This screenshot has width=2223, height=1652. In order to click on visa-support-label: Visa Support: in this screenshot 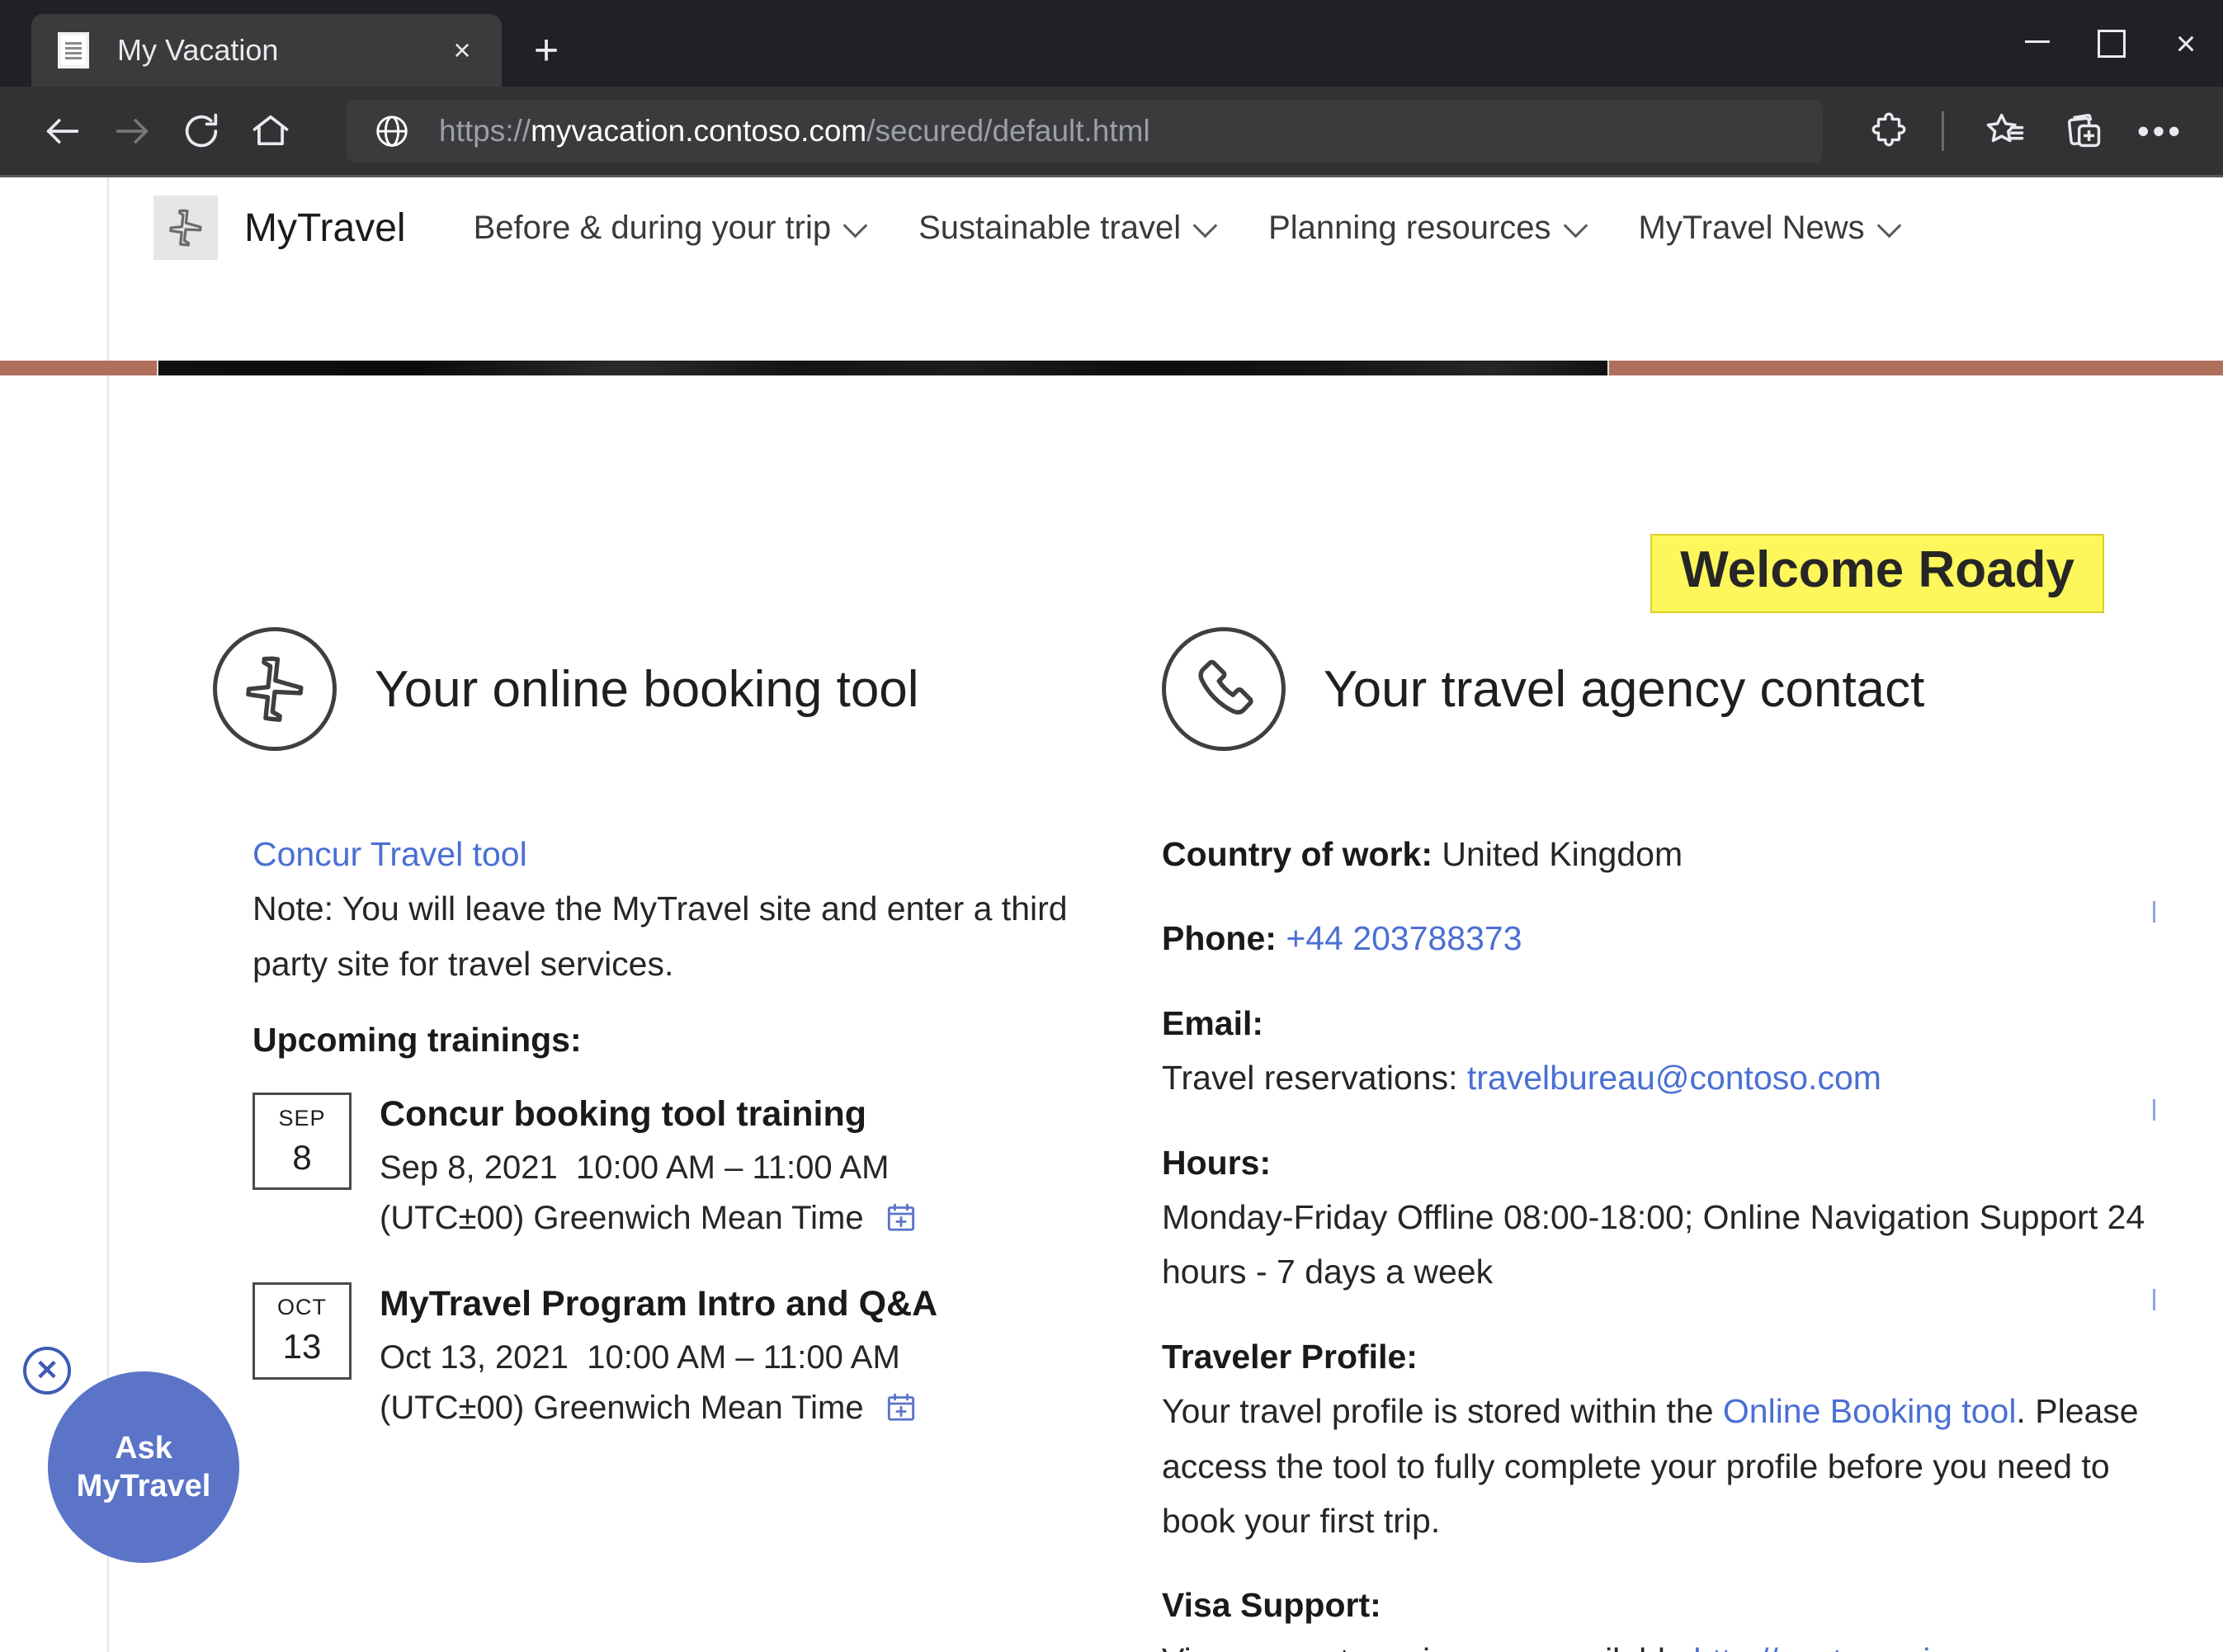, I will do `click(1271, 1606)`.